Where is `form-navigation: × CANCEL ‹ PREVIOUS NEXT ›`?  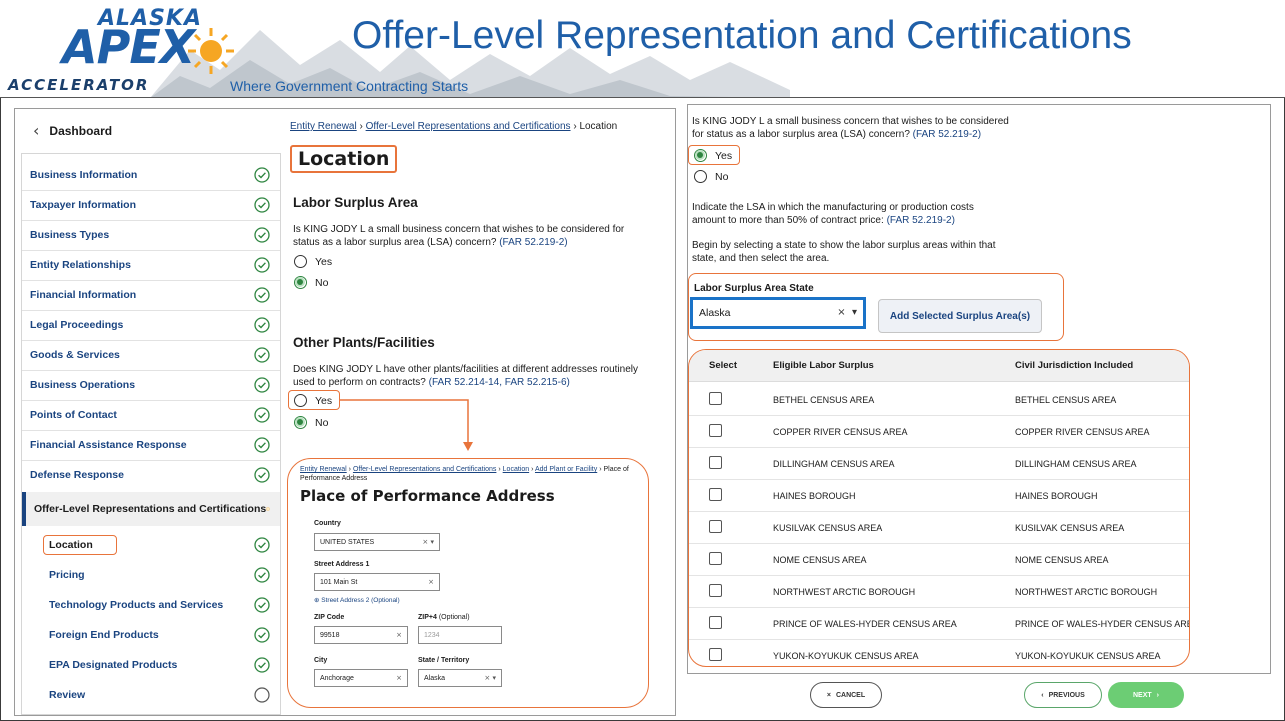
form-navigation: × CANCEL ‹ PREVIOUS NEXT › is located at coordinates (998, 698).